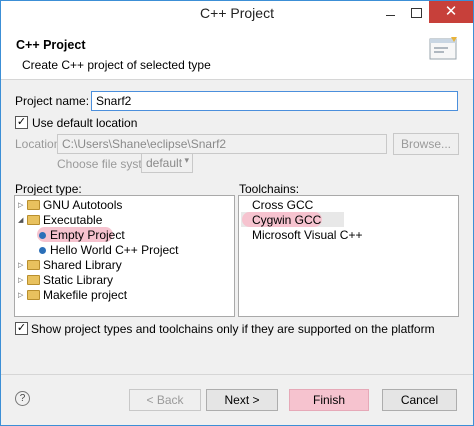 The image size is (474, 426). Describe the element at coordinates (242, 400) in the screenshot. I see `next-button: Next >` at that location.